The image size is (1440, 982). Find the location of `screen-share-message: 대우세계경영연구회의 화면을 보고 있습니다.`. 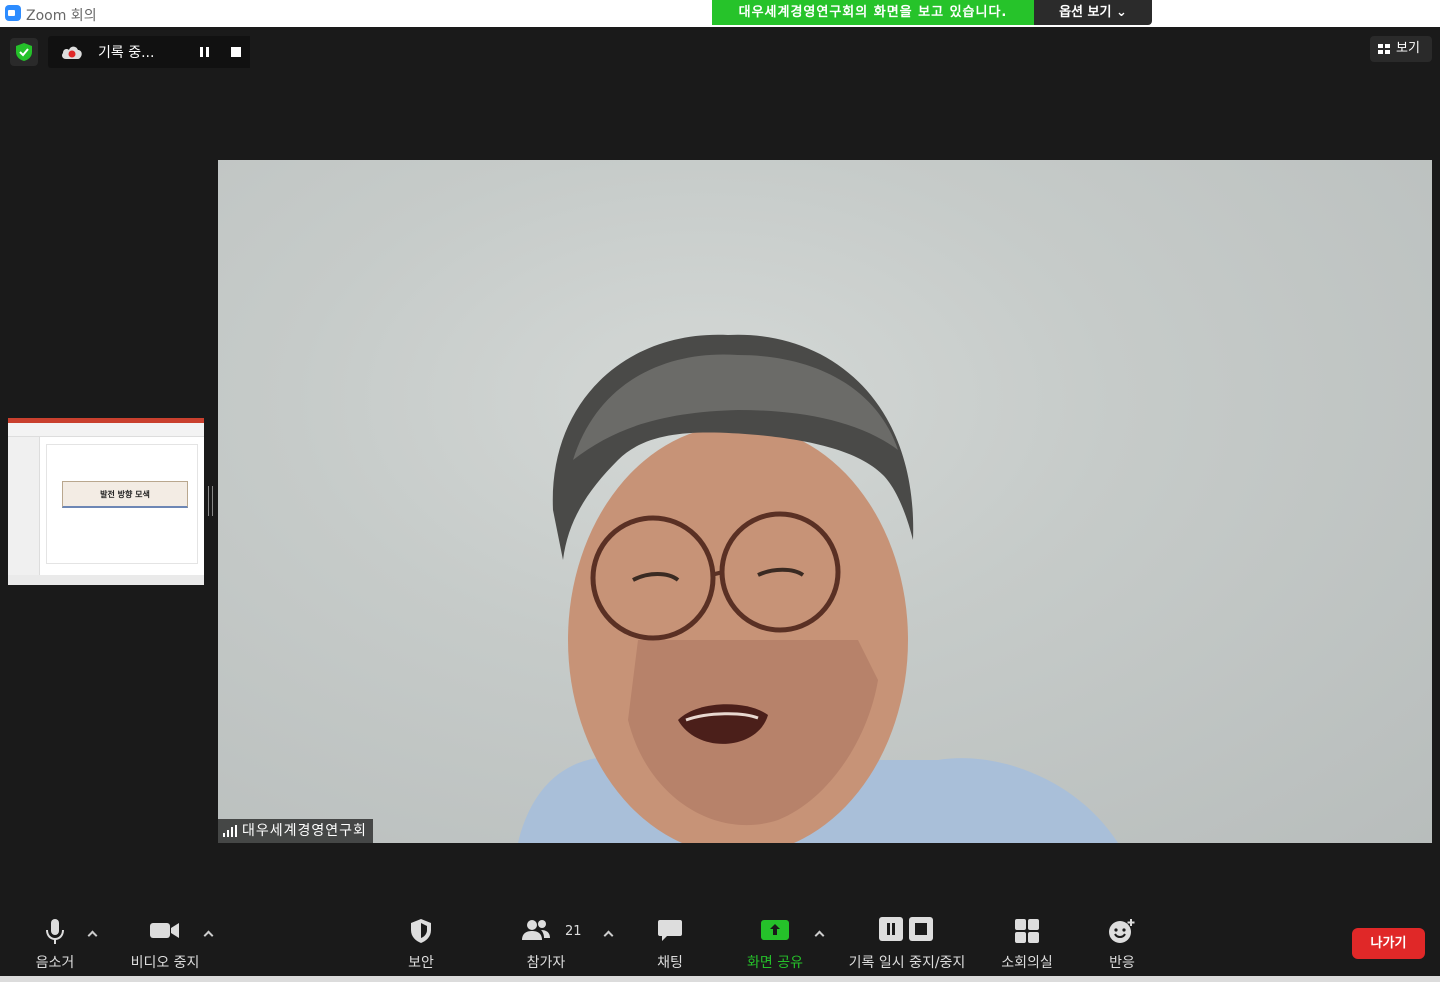

screen-share-message: 대우세계경영연구회의 화면을 보고 있습니다. is located at coordinates (873, 12).